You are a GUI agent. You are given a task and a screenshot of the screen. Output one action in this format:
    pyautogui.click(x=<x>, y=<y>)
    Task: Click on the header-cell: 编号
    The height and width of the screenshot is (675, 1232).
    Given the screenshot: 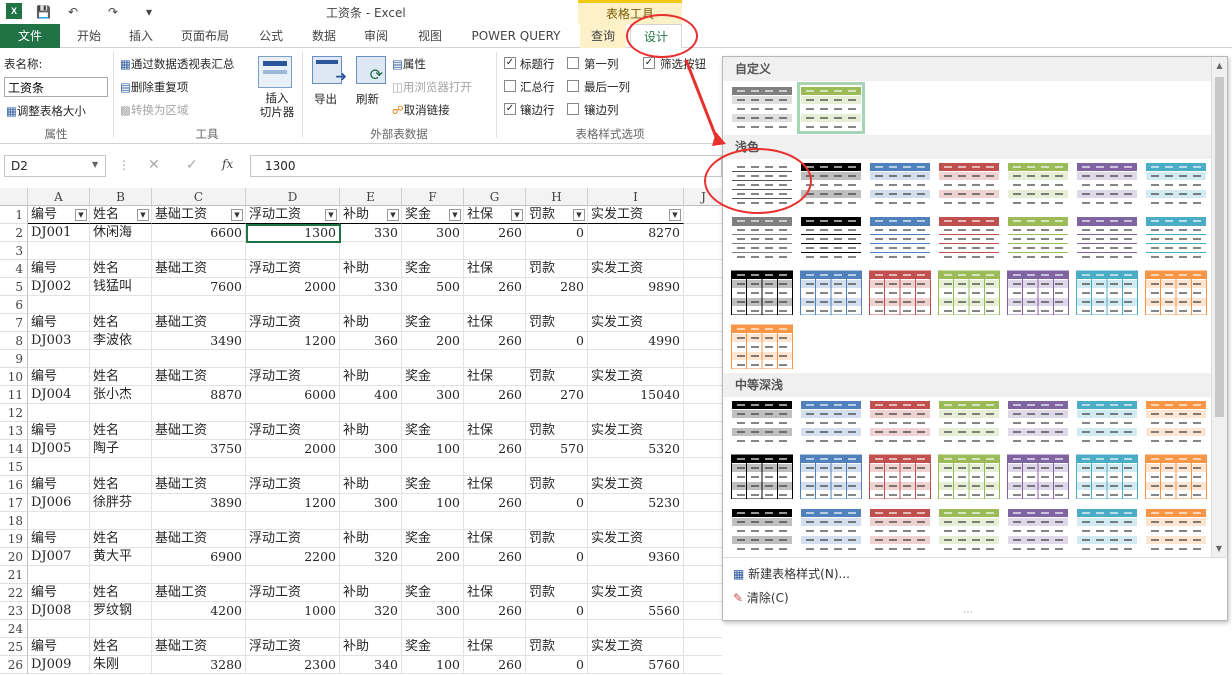 What is the action you would take?
    pyautogui.click(x=59, y=485)
    